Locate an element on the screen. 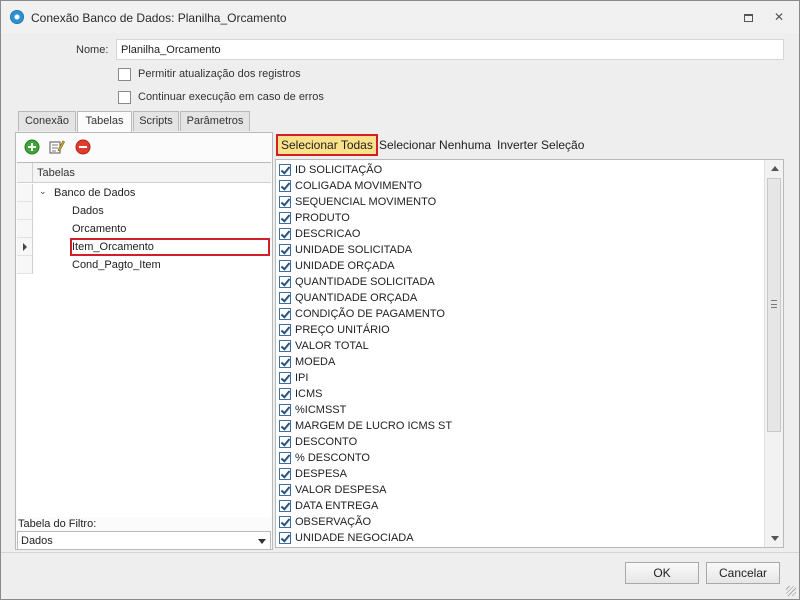  field-item: PREÇO UNITÁRIO is located at coordinates (334, 330).